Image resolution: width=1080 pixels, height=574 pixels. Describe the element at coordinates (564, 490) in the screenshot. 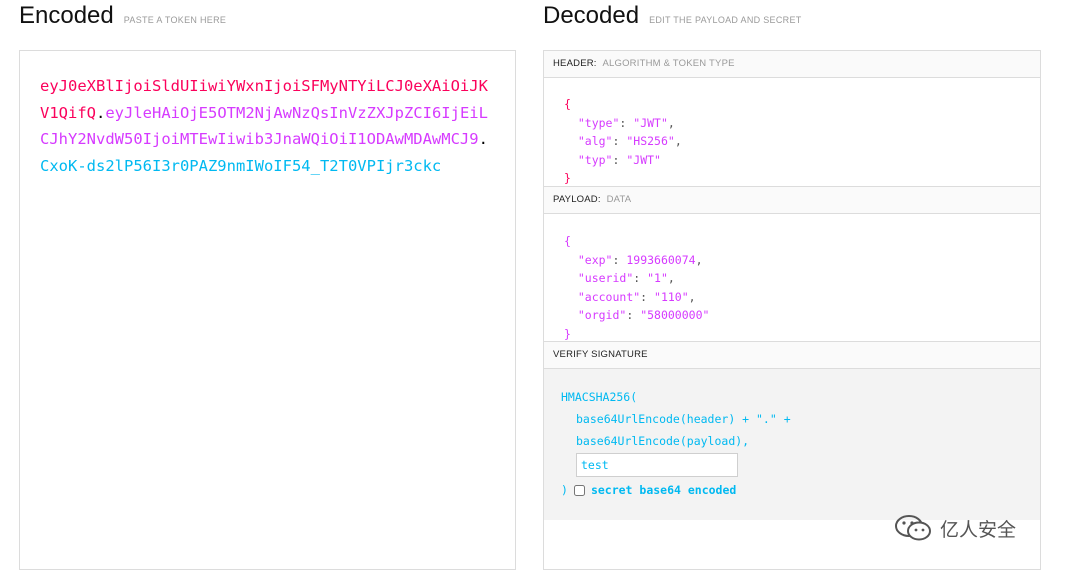

I see `close-paren: )` at that location.